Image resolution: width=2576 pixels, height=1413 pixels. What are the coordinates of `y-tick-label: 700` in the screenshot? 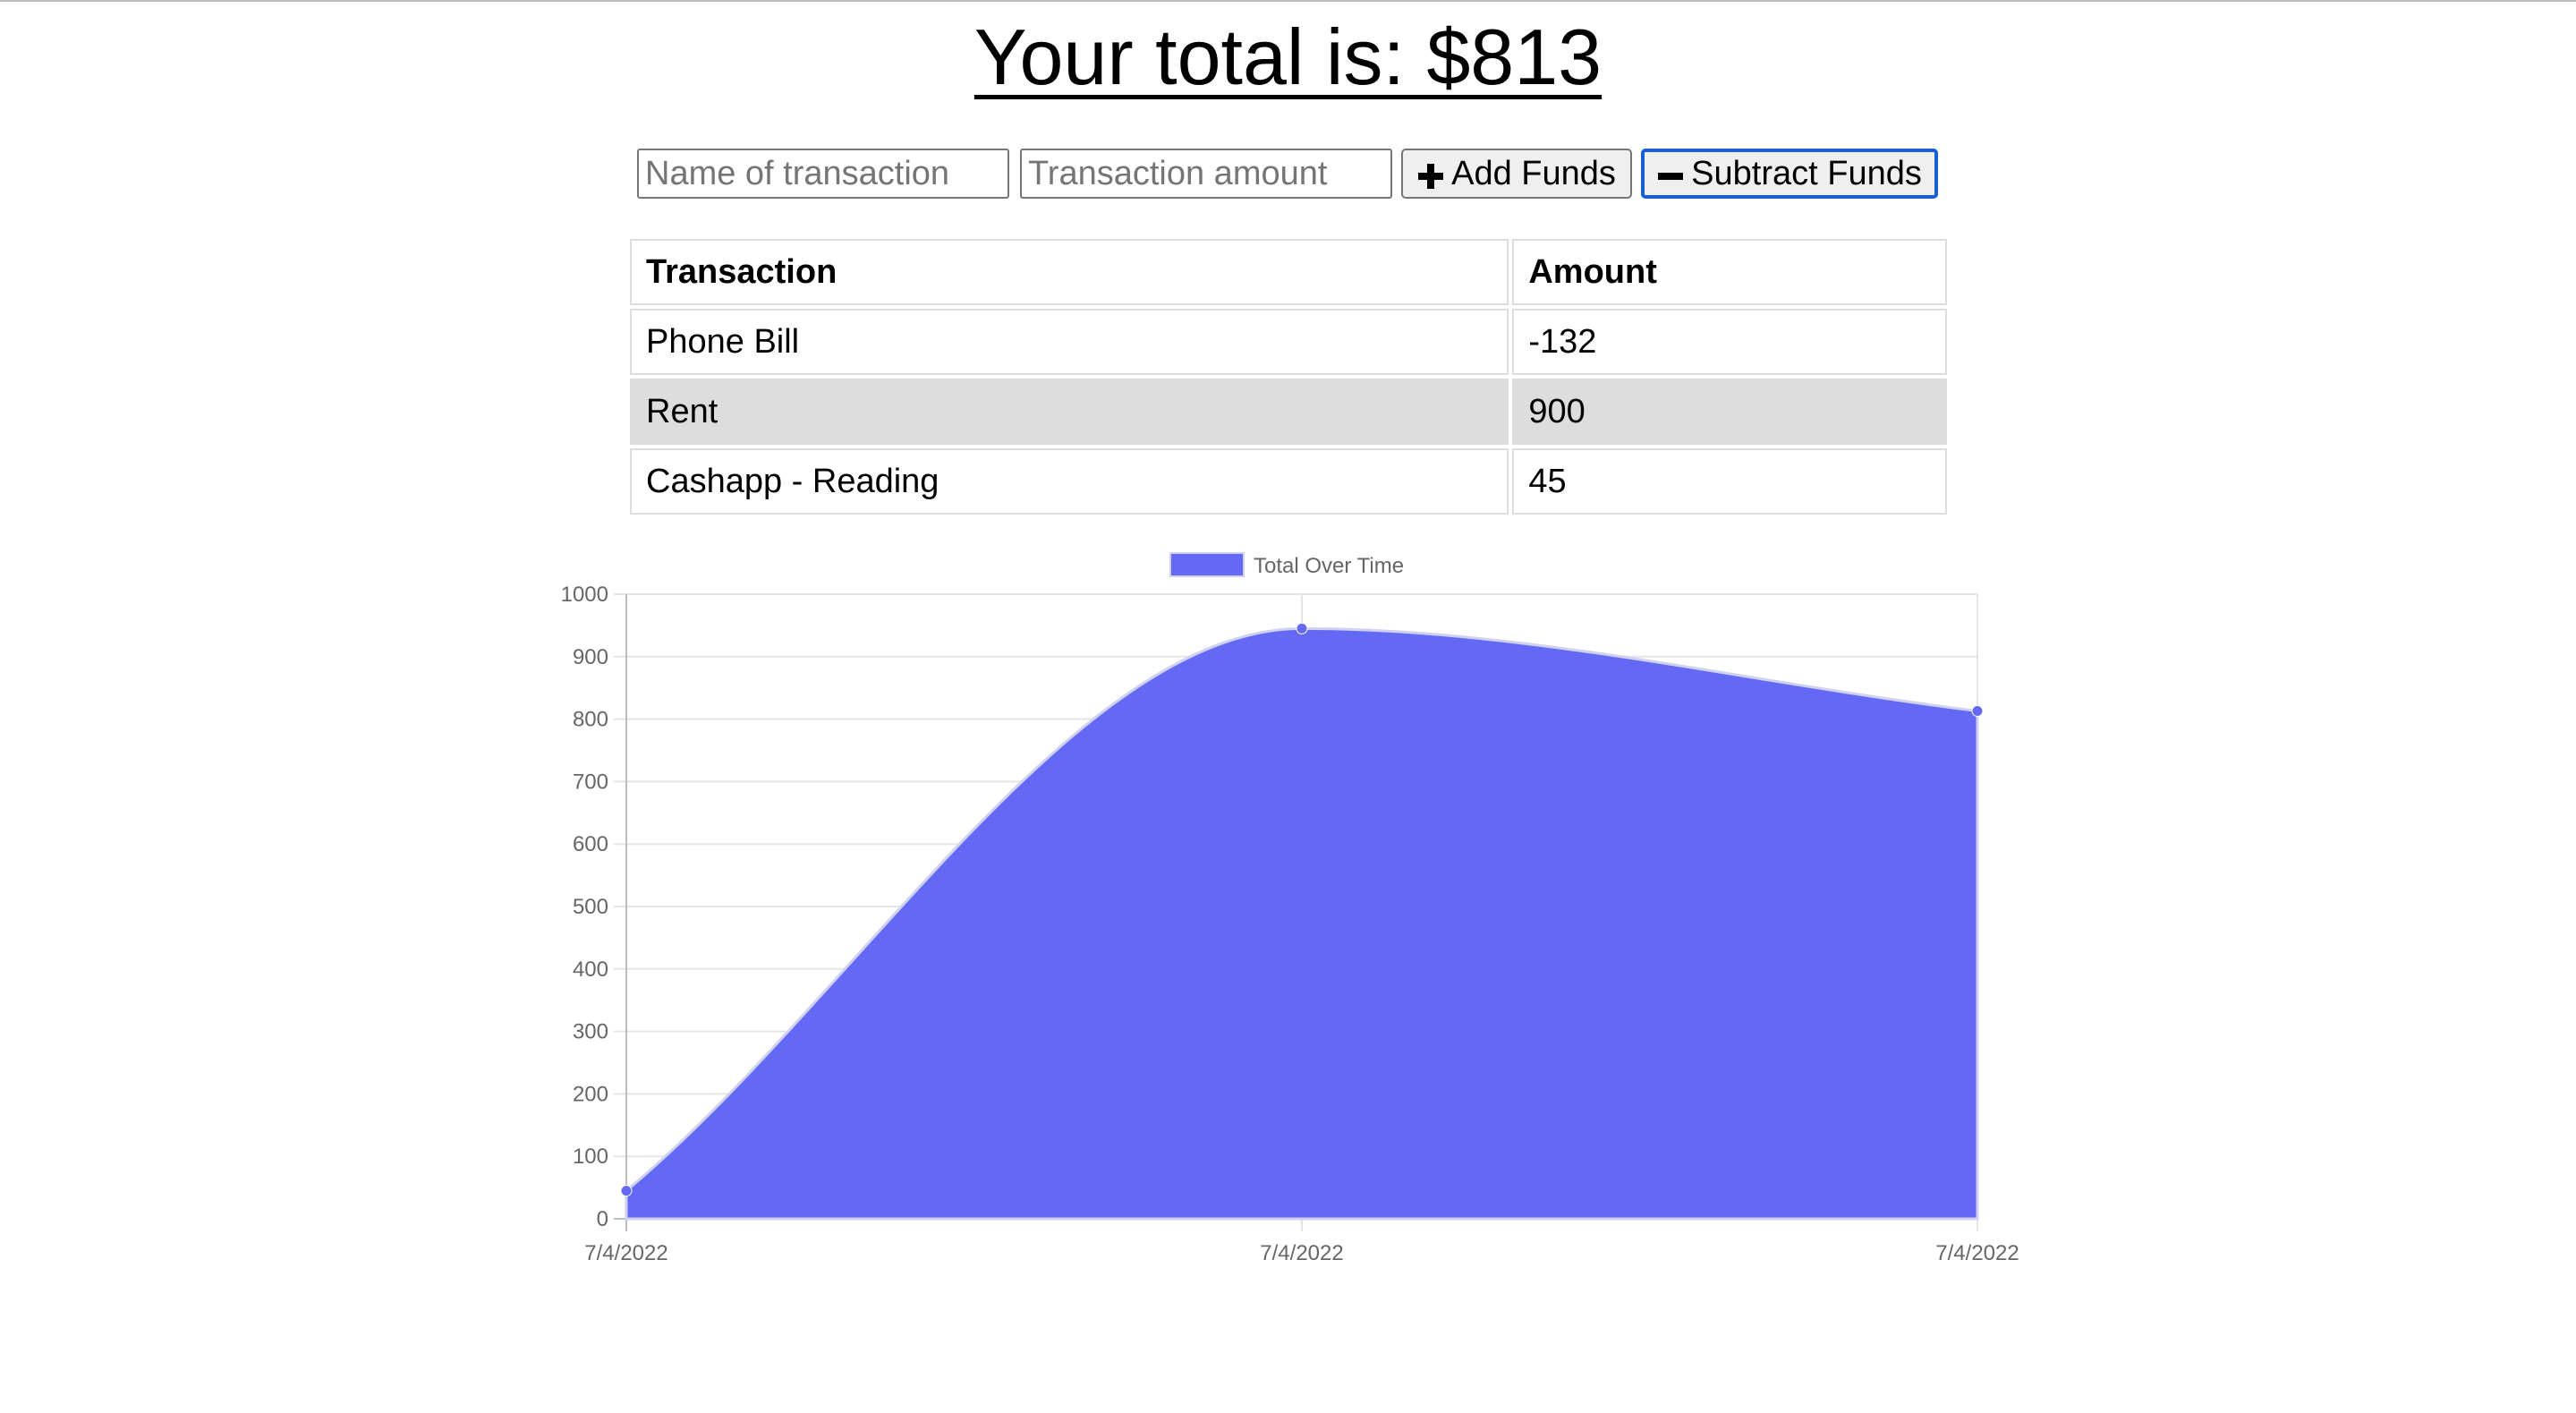 It's located at (590, 782).